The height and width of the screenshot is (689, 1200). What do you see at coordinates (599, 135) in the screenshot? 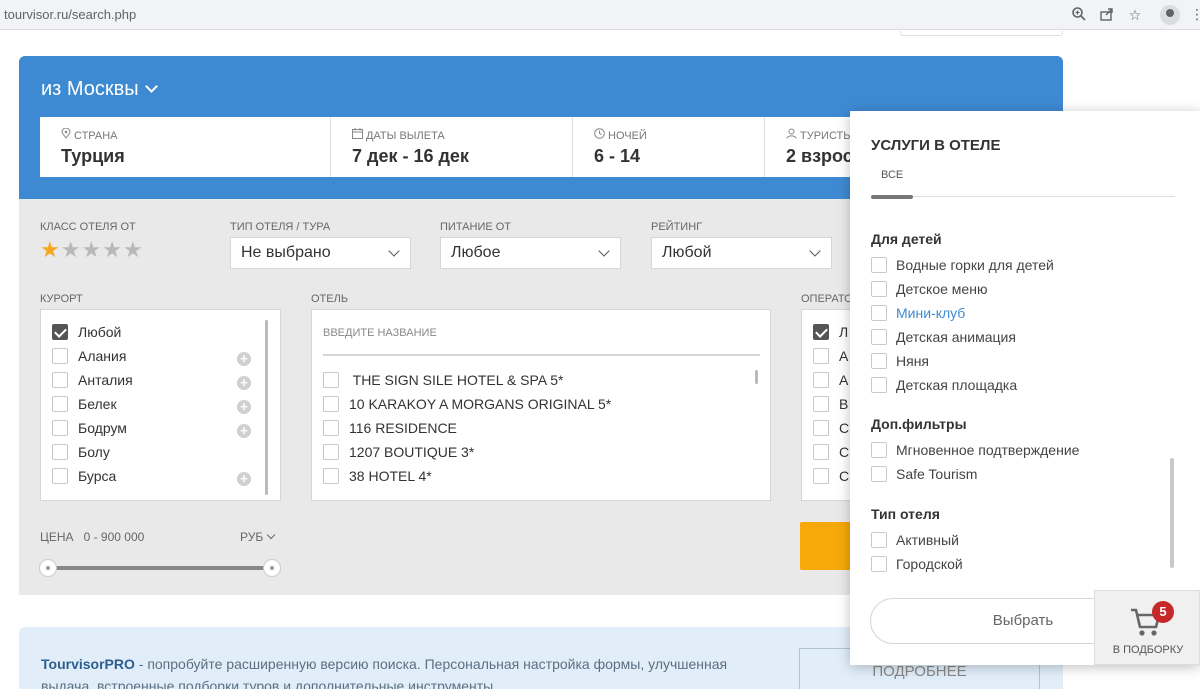
I see `clock-icon` at bounding box center [599, 135].